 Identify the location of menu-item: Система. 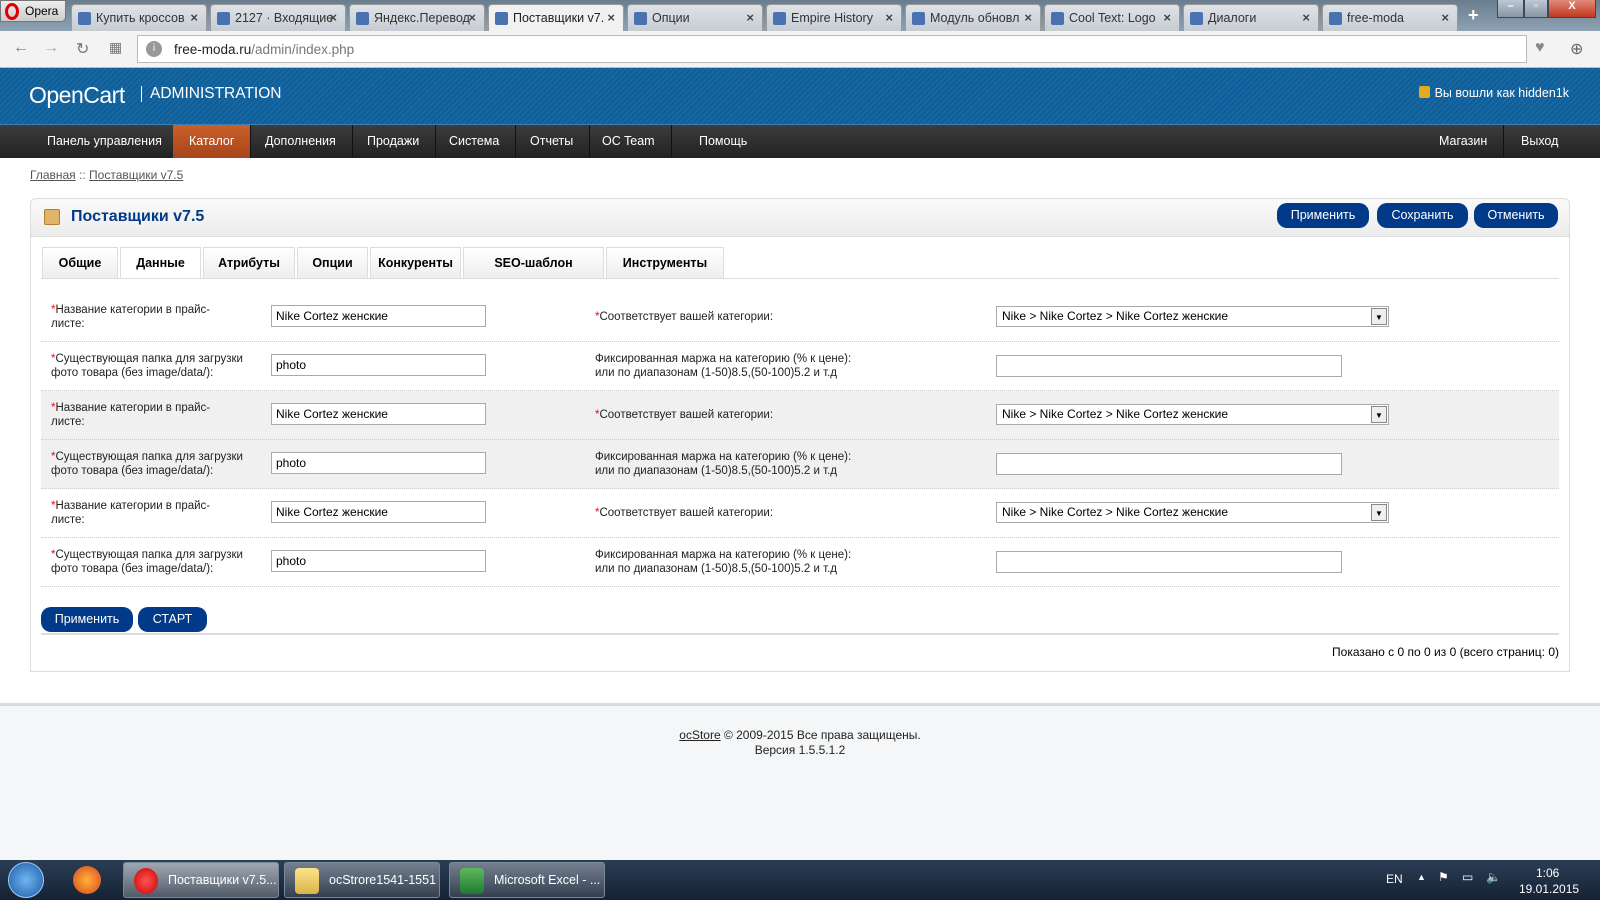
(475, 141).